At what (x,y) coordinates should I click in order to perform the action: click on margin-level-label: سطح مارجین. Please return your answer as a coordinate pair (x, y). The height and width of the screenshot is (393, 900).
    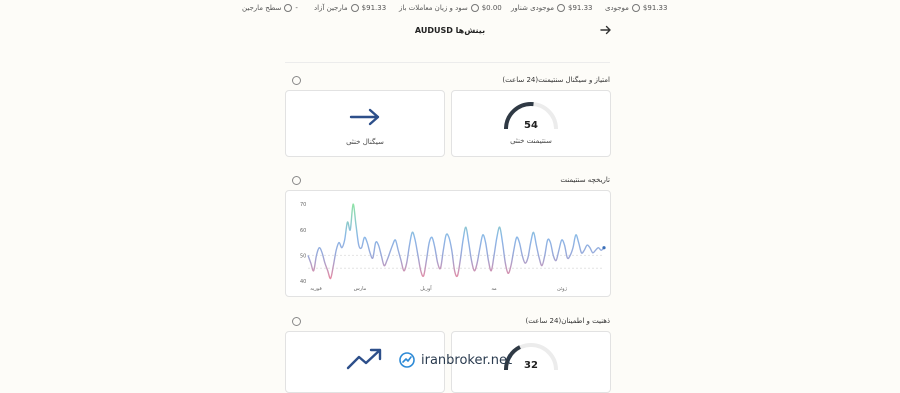
    Looking at the image, I should click on (262, 8).